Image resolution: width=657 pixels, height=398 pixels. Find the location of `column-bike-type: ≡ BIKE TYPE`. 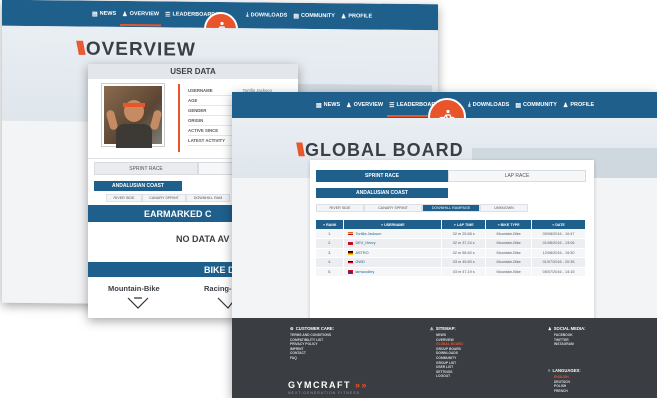

column-bike-type: ≡ BIKE TYPE is located at coordinates (509, 224).